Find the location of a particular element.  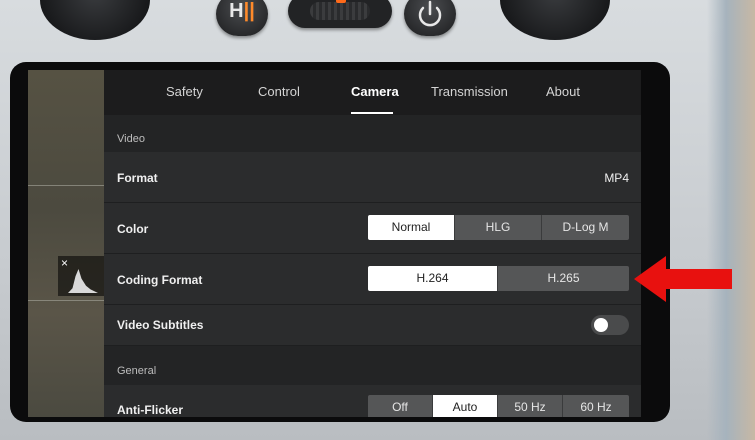

active-tab-indicator is located at coordinates (372, 113).